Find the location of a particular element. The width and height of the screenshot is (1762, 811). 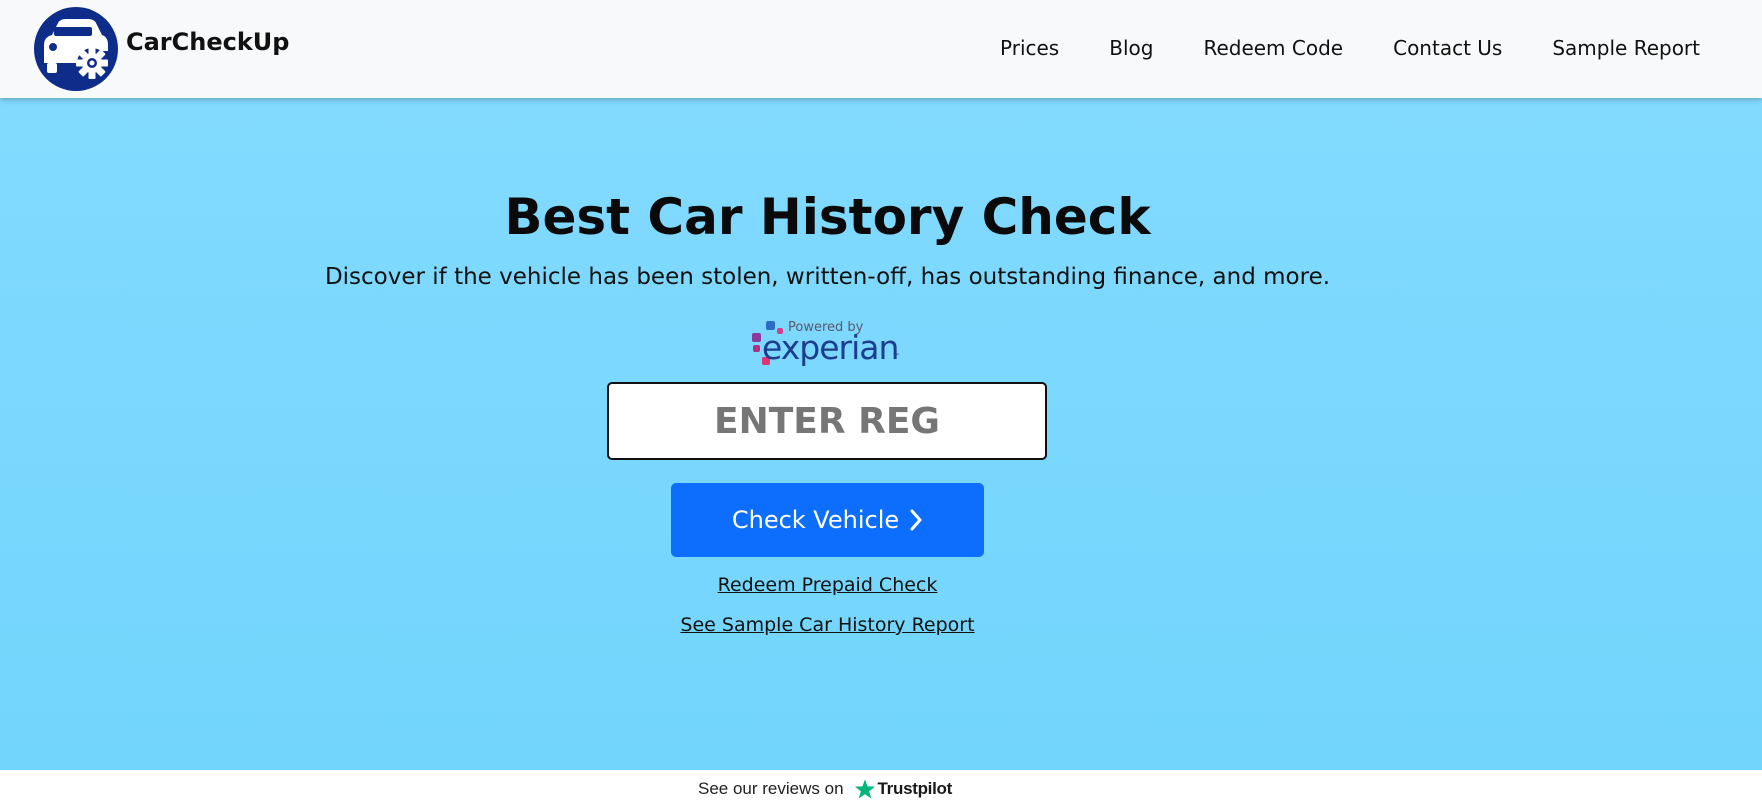

brand-name: CarCheckUp is located at coordinates (208, 42).